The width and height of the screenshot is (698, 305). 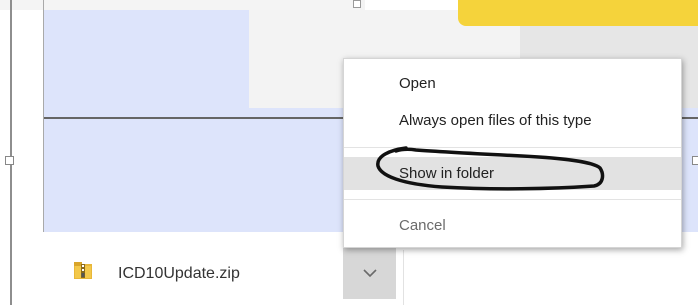 I want to click on resize-handle-left, so click(x=9, y=160).